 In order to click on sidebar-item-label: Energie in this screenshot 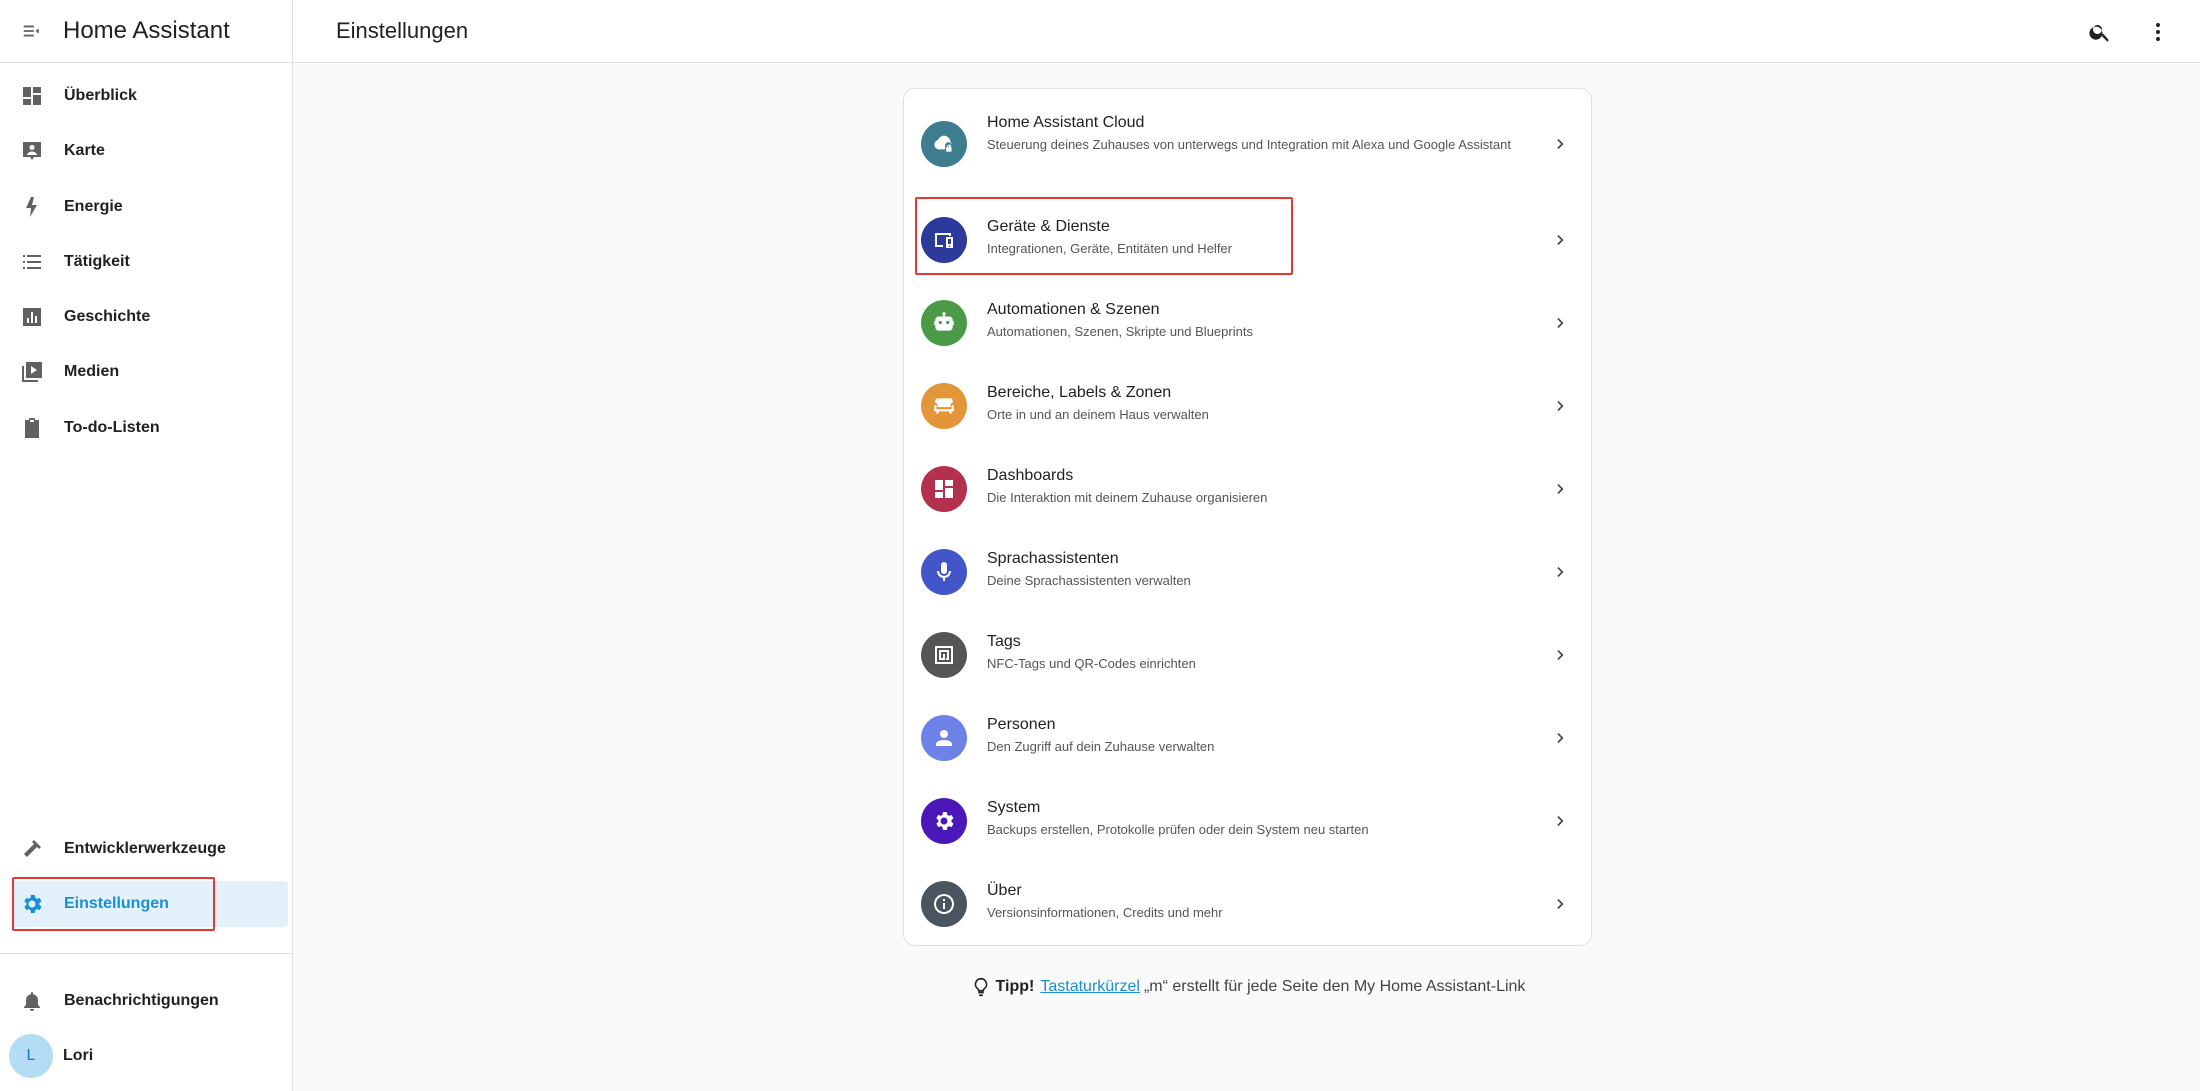, I will do `click(93, 206)`.